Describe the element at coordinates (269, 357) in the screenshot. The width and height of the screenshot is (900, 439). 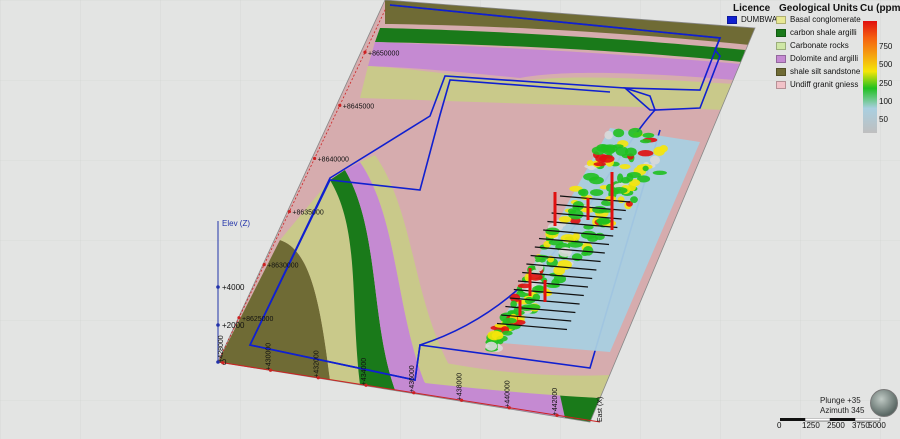
I see `east-tick-label: +430000` at that location.